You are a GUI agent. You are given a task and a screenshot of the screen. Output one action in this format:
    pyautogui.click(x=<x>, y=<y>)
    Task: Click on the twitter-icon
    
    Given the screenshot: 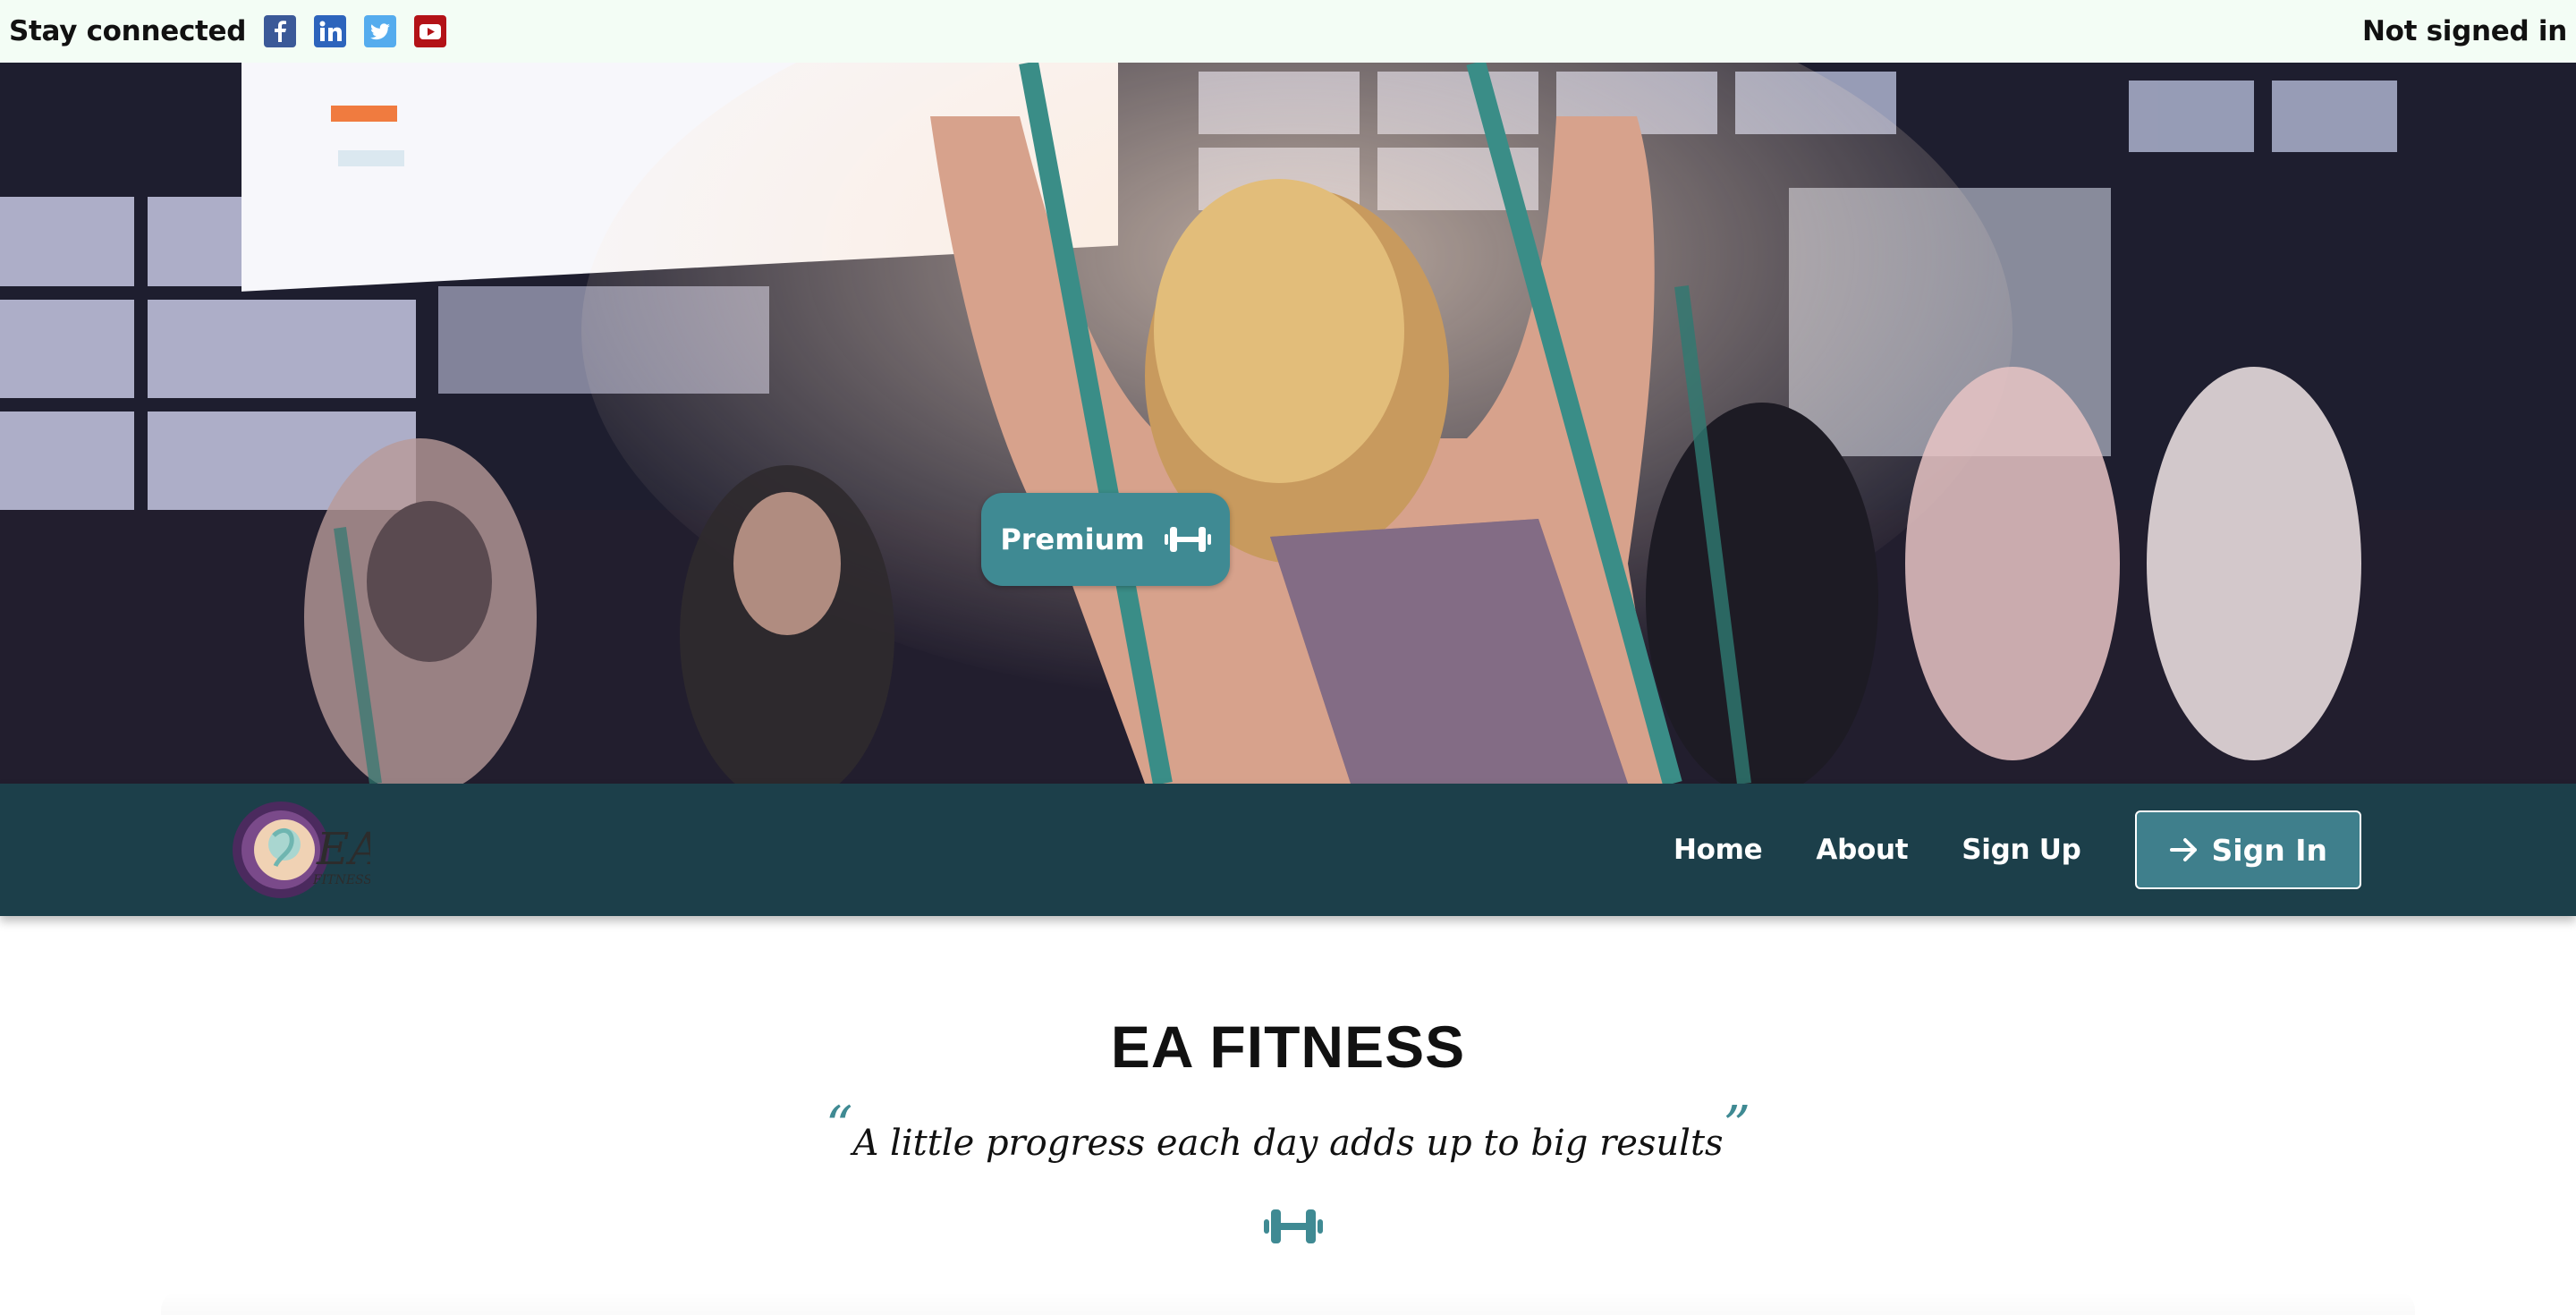 What is the action you would take?
    pyautogui.click(x=380, y=31)
    